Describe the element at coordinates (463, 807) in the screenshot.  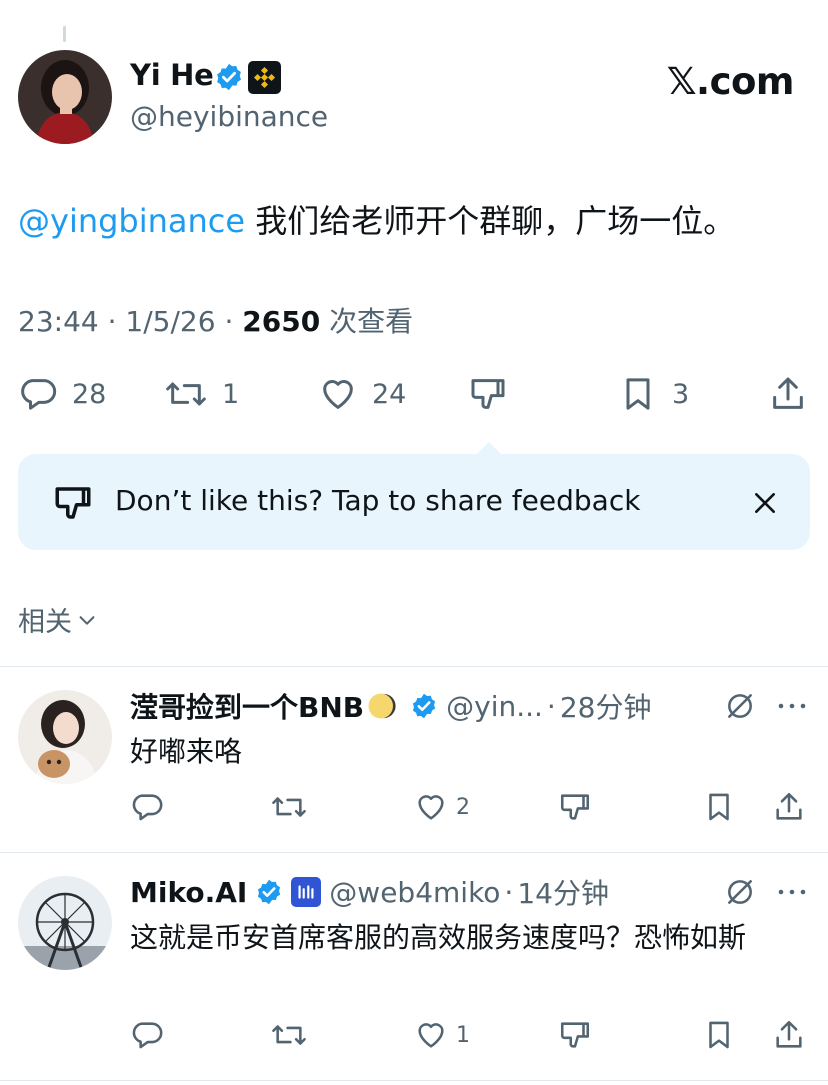
I see `reply-like-count: 2` at that location.